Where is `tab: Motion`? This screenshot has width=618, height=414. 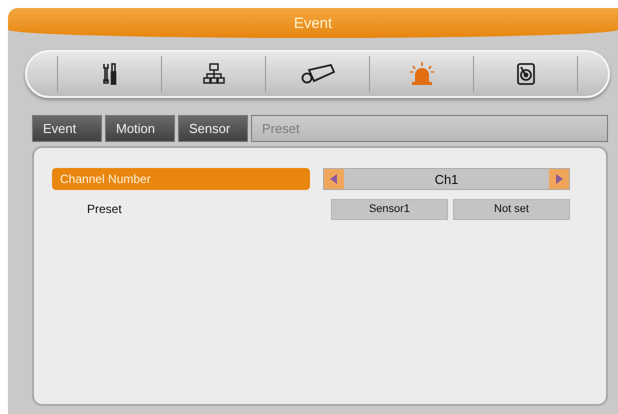
tab: Motion is located at coordinates (140, 128).